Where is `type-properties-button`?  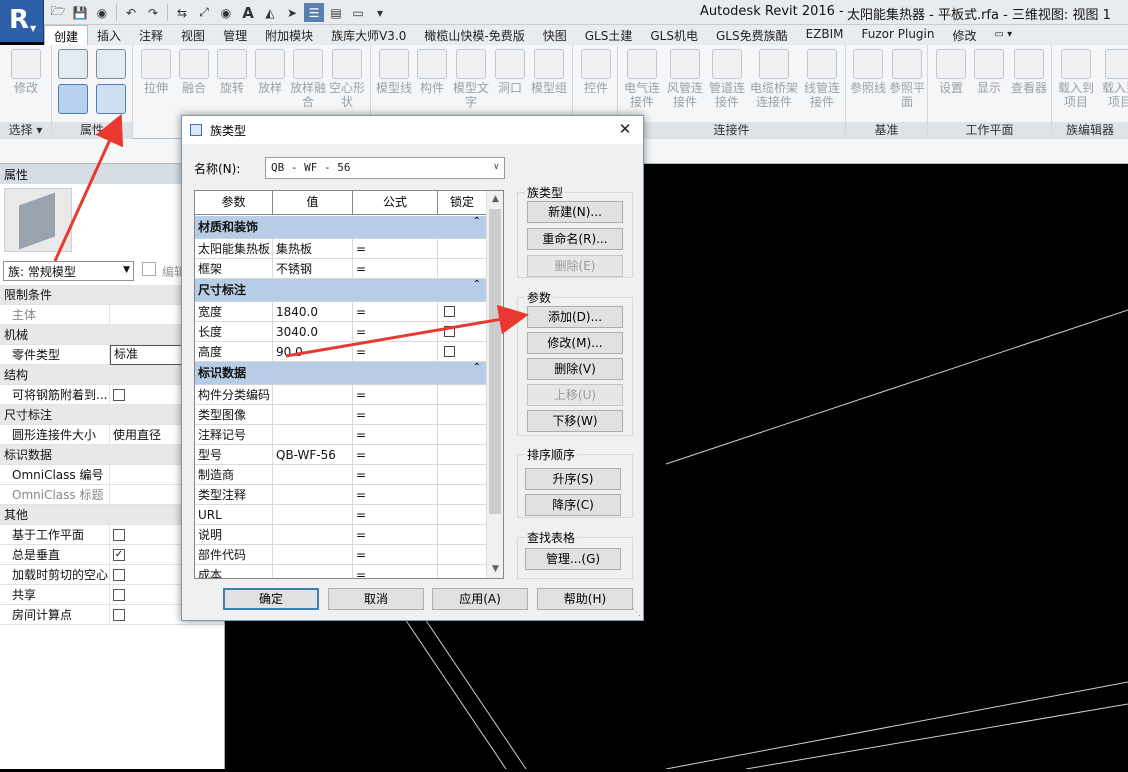
type-properties-button is located at coordinates (111, 100).